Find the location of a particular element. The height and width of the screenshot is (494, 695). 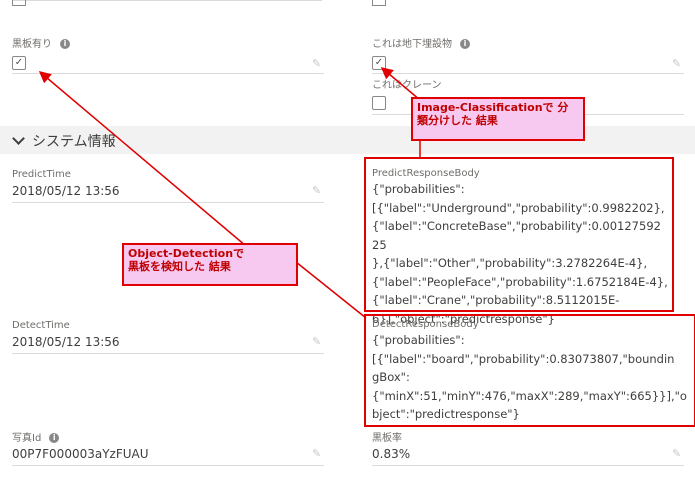

callout-line: Object-Detectionで is located at coordinates (186, 253).